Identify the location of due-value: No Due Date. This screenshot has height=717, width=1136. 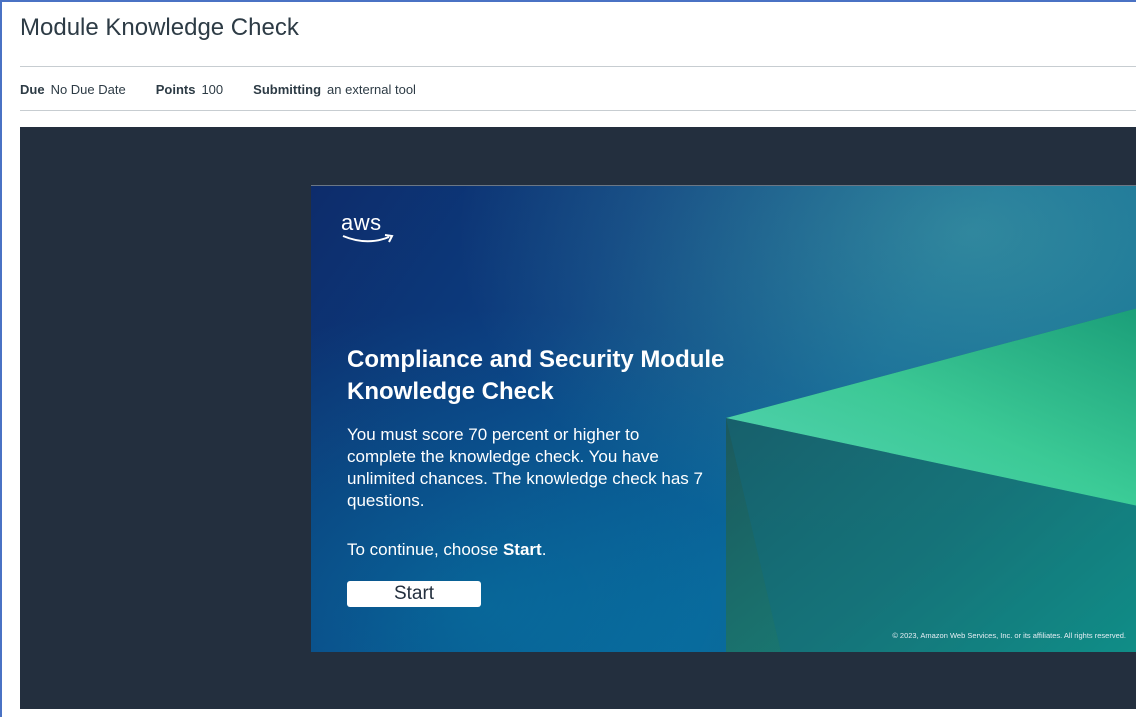
(88, 89).